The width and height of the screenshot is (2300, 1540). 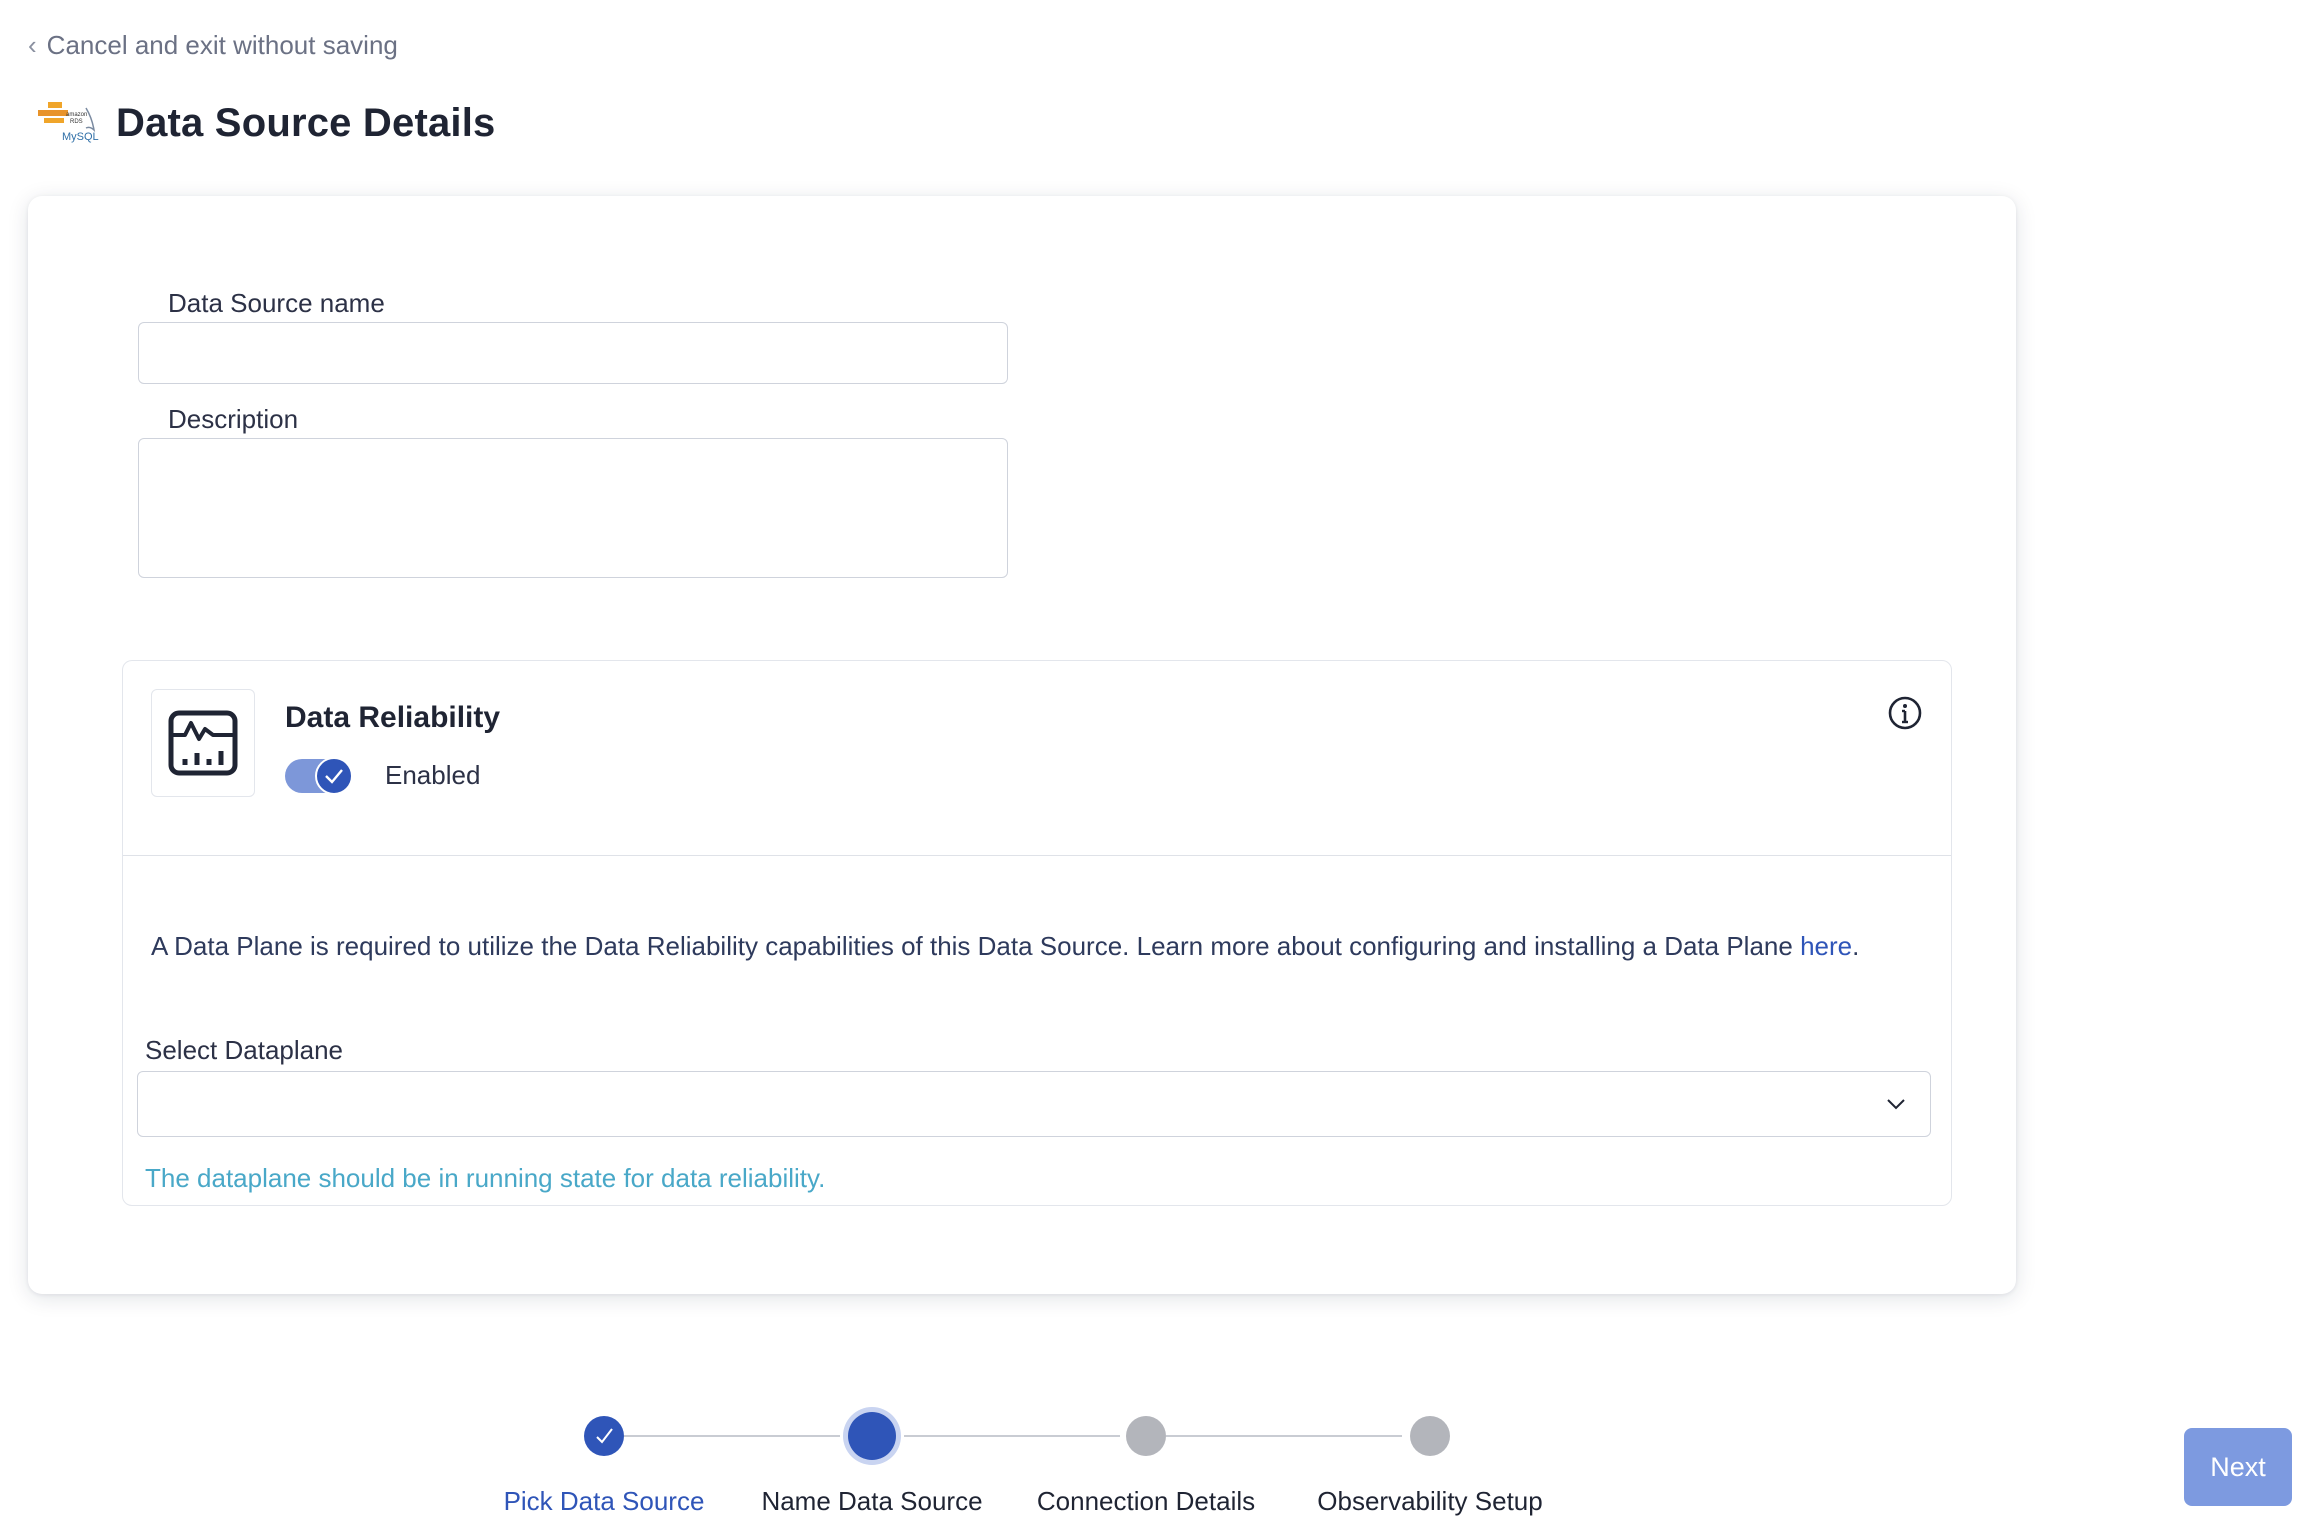 I want to click on reliability-title: Data Reliability, so click(x=393, y=717).